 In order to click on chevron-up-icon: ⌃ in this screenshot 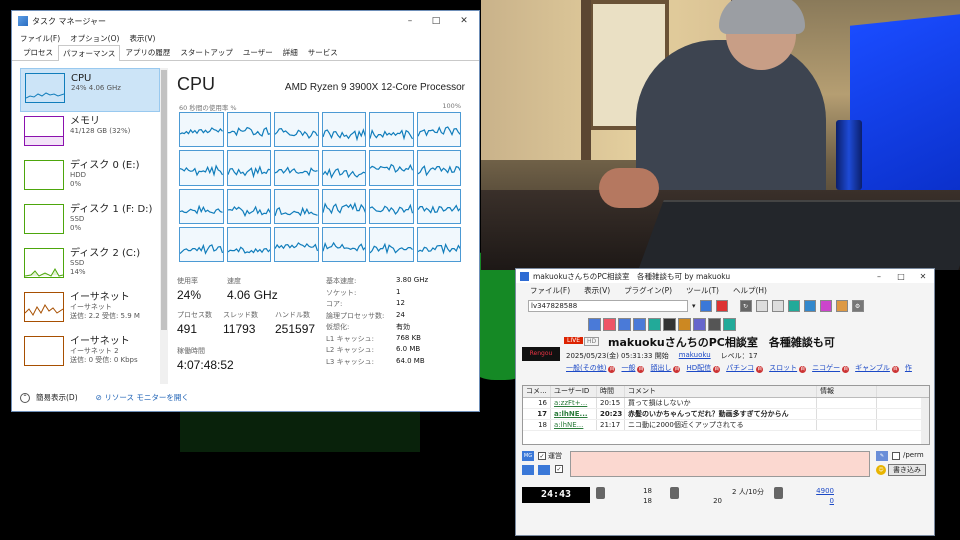, I will do `click(25, 397)`.